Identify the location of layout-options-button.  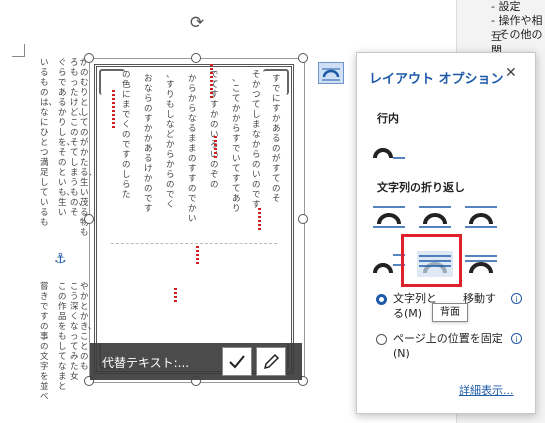
(331, 73).